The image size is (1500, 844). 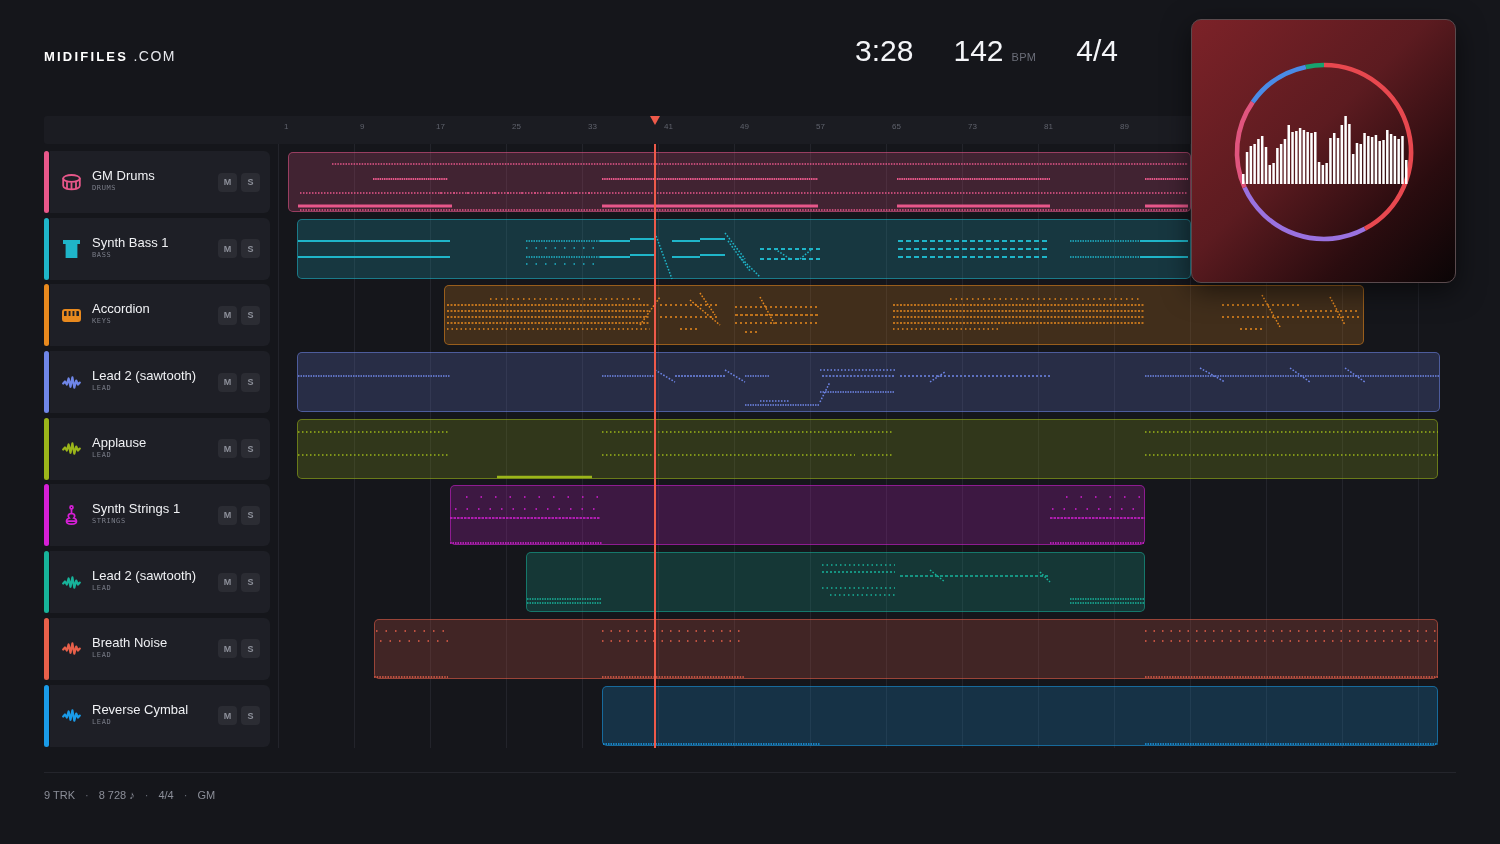 What do you see at coordinates (1124, 127) in the screenshot?
I see `bar-number: 89` at bounding box center [1124, 127].